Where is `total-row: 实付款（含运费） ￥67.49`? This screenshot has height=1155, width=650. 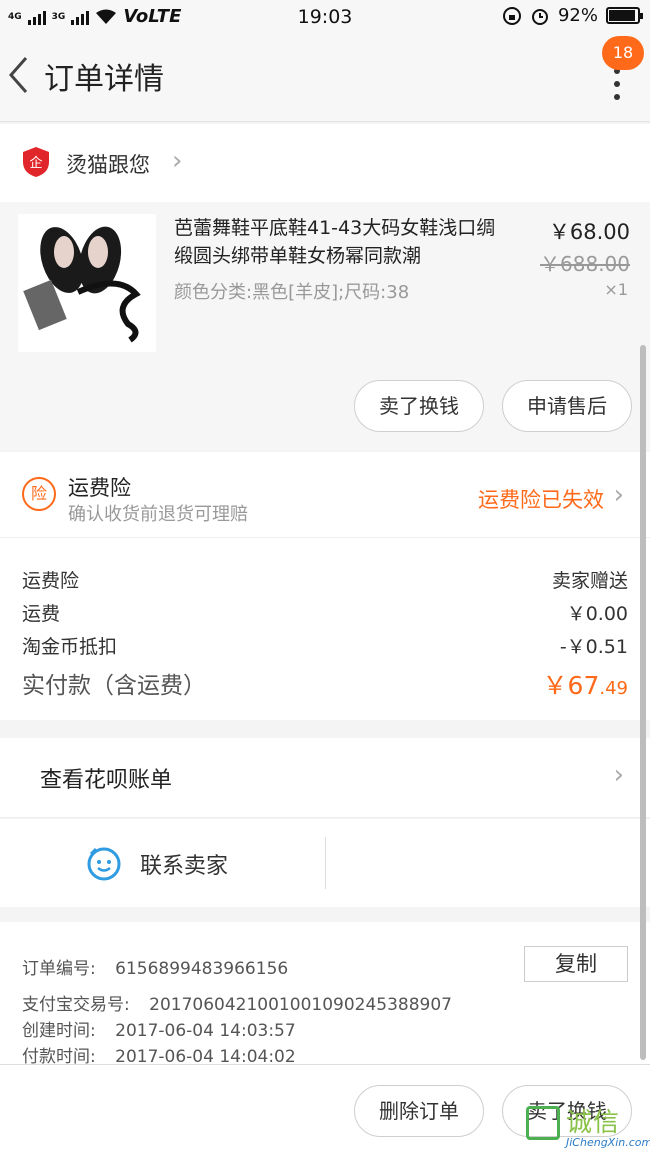 total-row: 实付款（含运费） ￥67.49 is located at coordinates (325, 683).